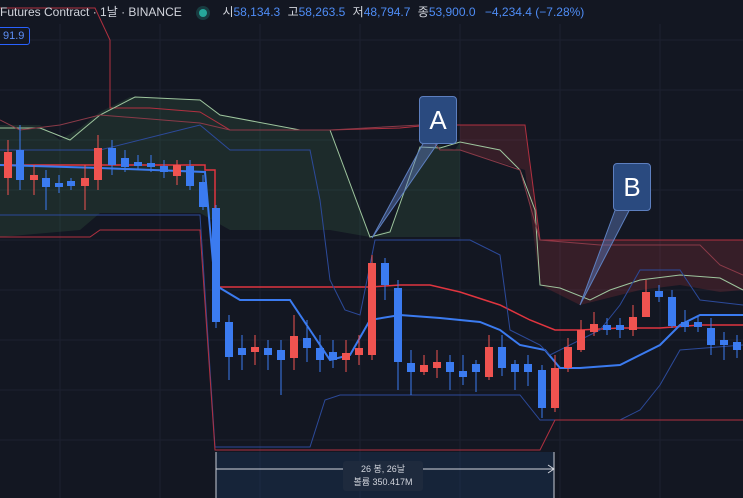 This screenshot has height=498, width=743. What do you see at coordinates (203, 12) in the screenshot?
I see `market-status-dot-icon` at bounding box center [203, 12].